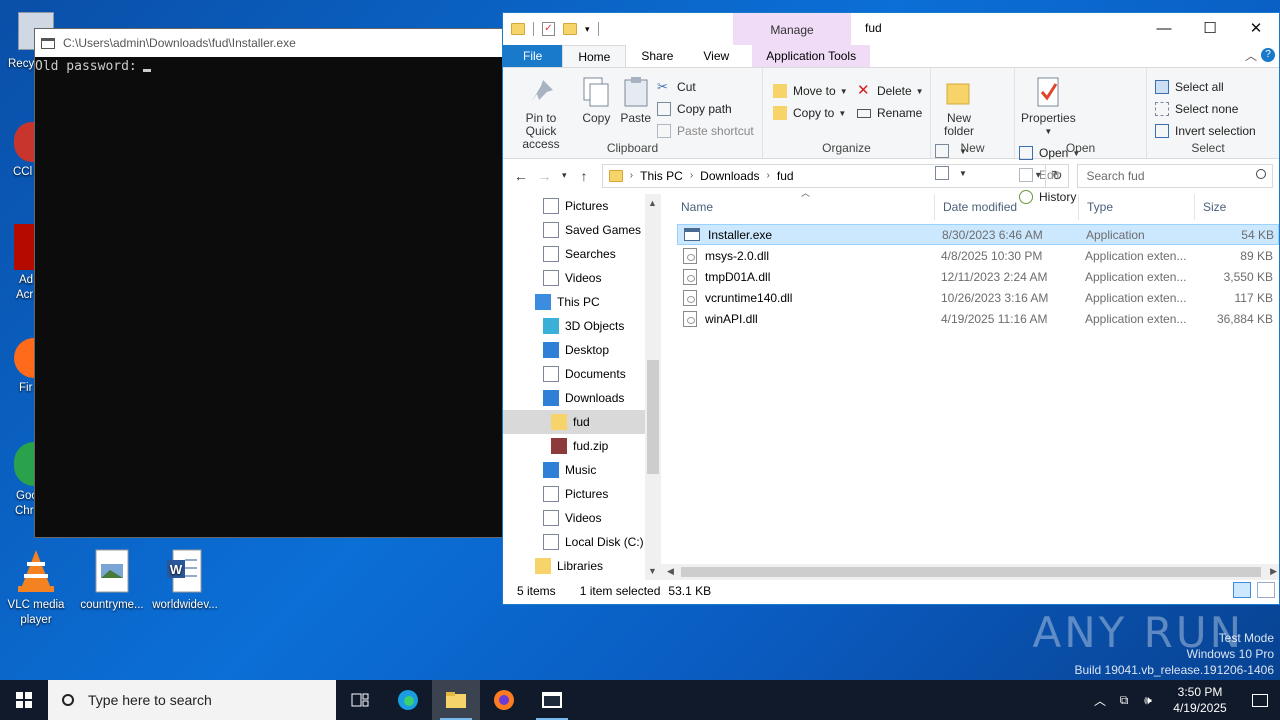 The image size is (1280, 720). I want to click on volume-icon: 🕪, so click(1148, 700).